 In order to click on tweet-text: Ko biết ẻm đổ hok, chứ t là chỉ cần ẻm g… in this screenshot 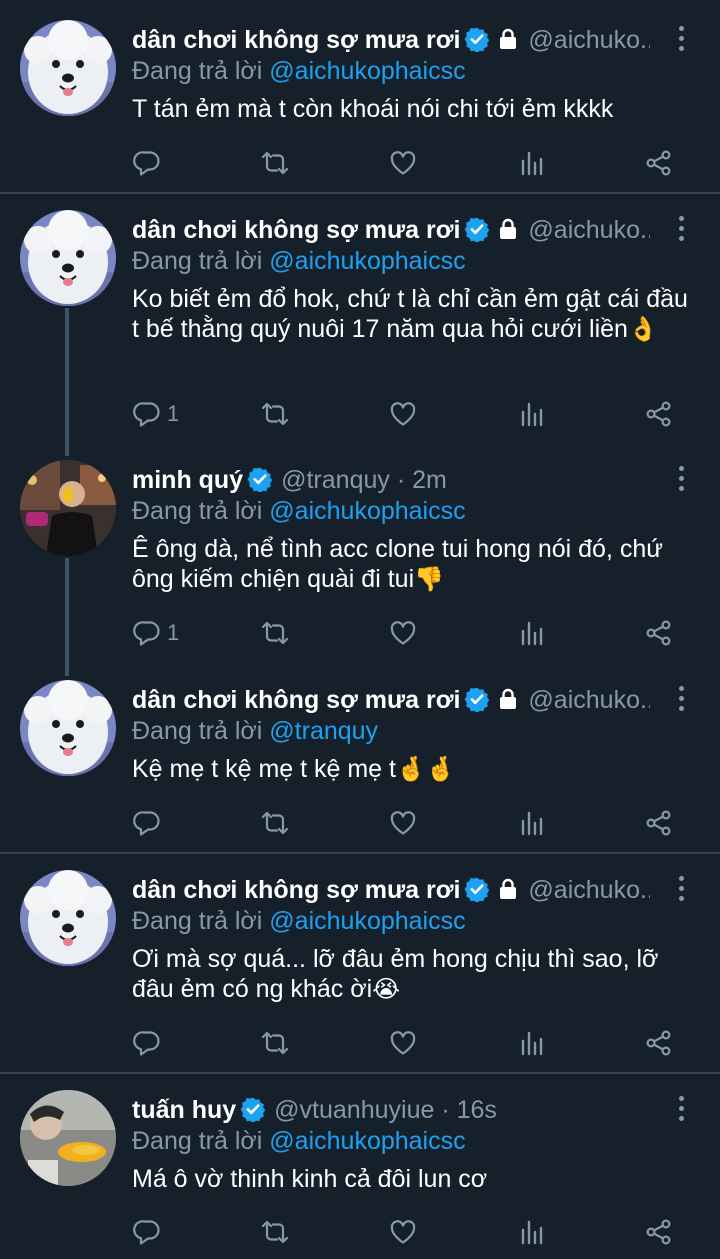, I will do `click(412, 314)`.